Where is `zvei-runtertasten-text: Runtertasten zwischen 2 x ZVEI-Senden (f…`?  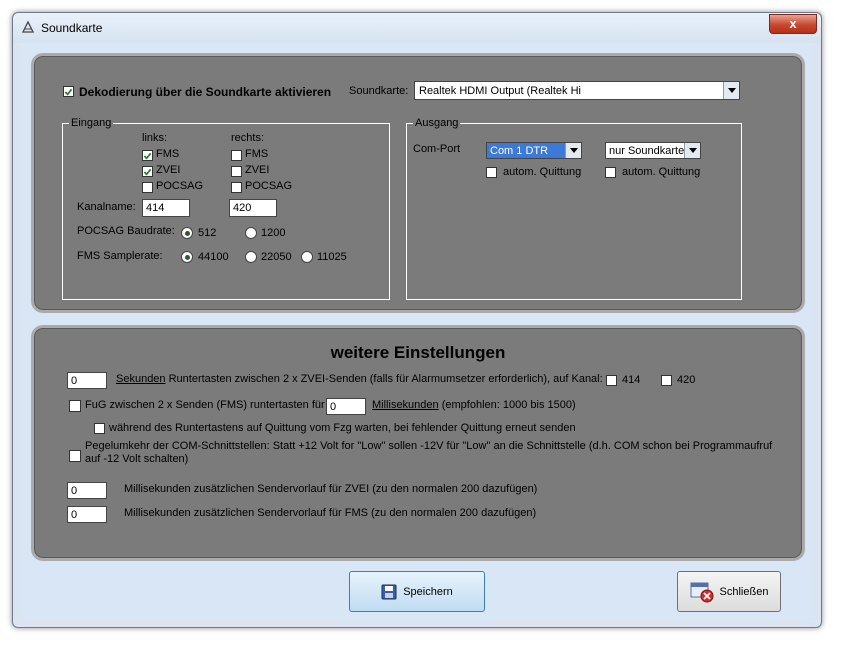 zvei-runtertasten-text: Runtertasten zwischen 2 x ZVEI-Senden (f… is located at coordinates (384, 379).